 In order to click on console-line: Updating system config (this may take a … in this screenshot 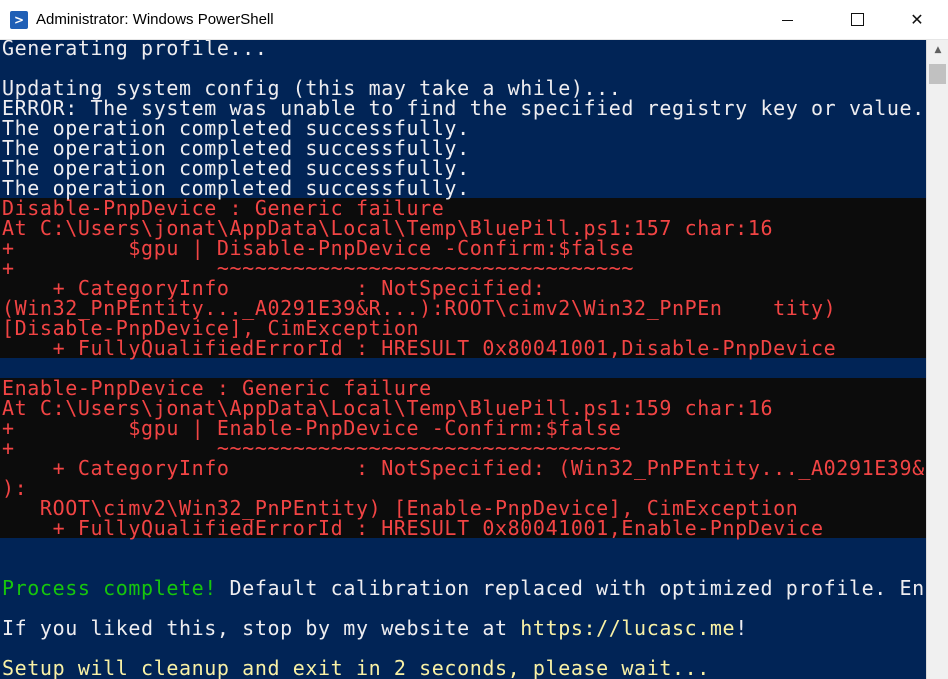, I will do `click(312, 88)`.